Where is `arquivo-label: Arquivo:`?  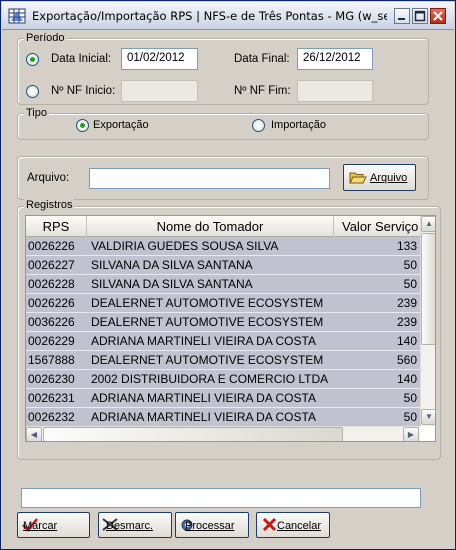 arquivo-label: Arquivo: is located at coordinates (48, 178).